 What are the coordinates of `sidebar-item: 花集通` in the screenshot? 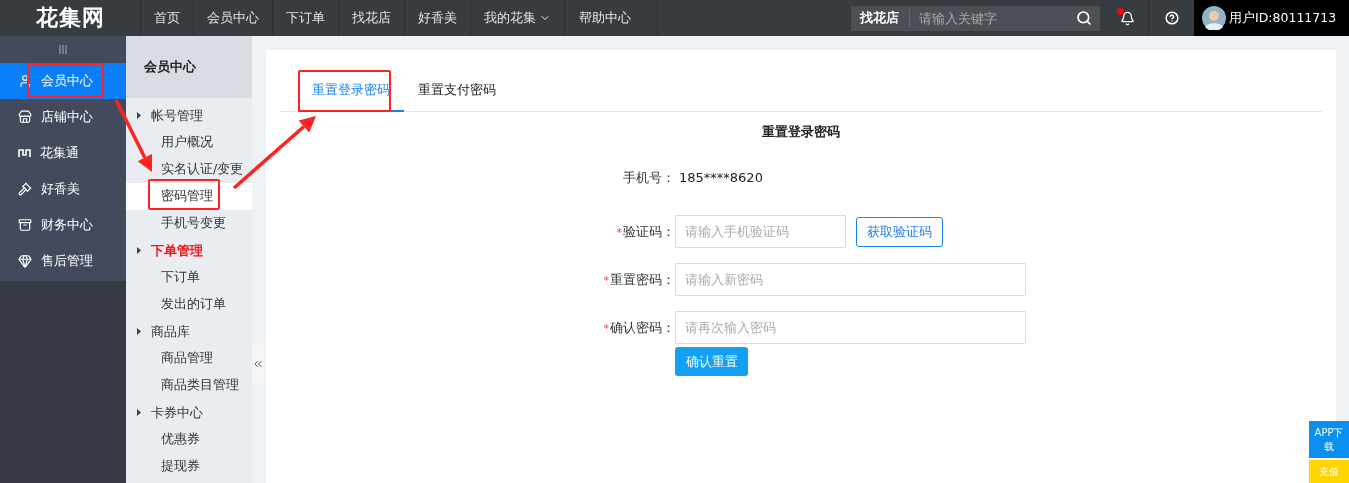 It's located at (63, 153).